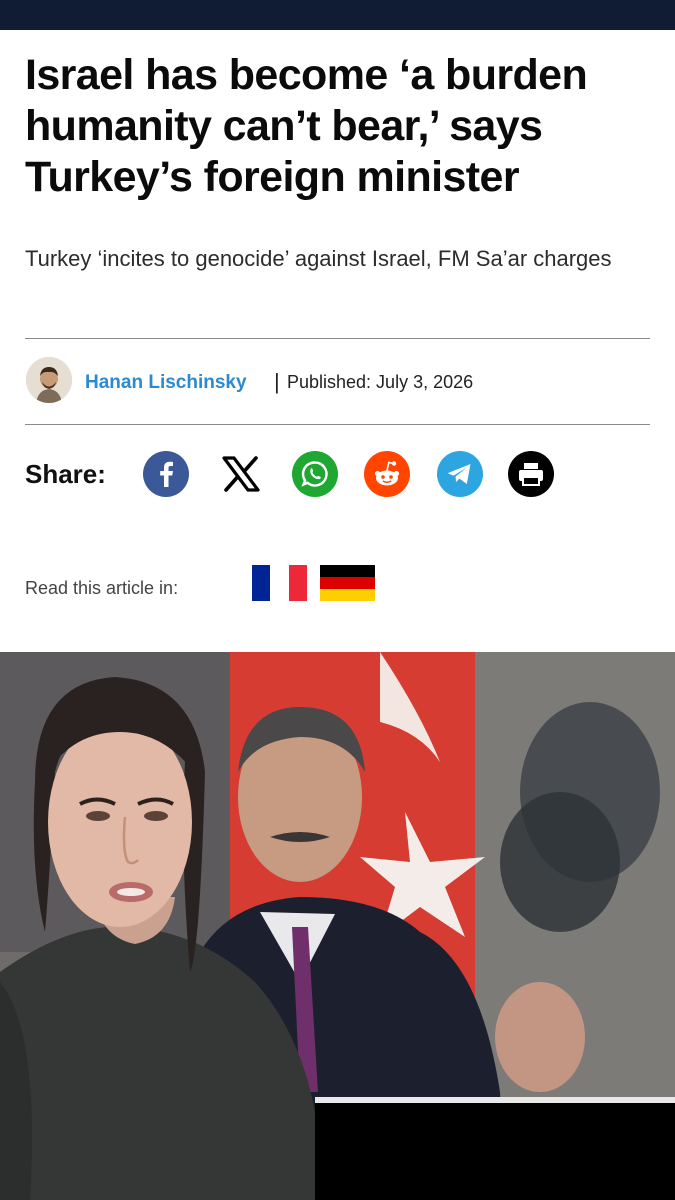 The width and height of the screenshot is (675, 1200). Describe the element at coordinates (380, 382) in the screenshot. I see `published-date: Published: July 3, 2026` at that location.